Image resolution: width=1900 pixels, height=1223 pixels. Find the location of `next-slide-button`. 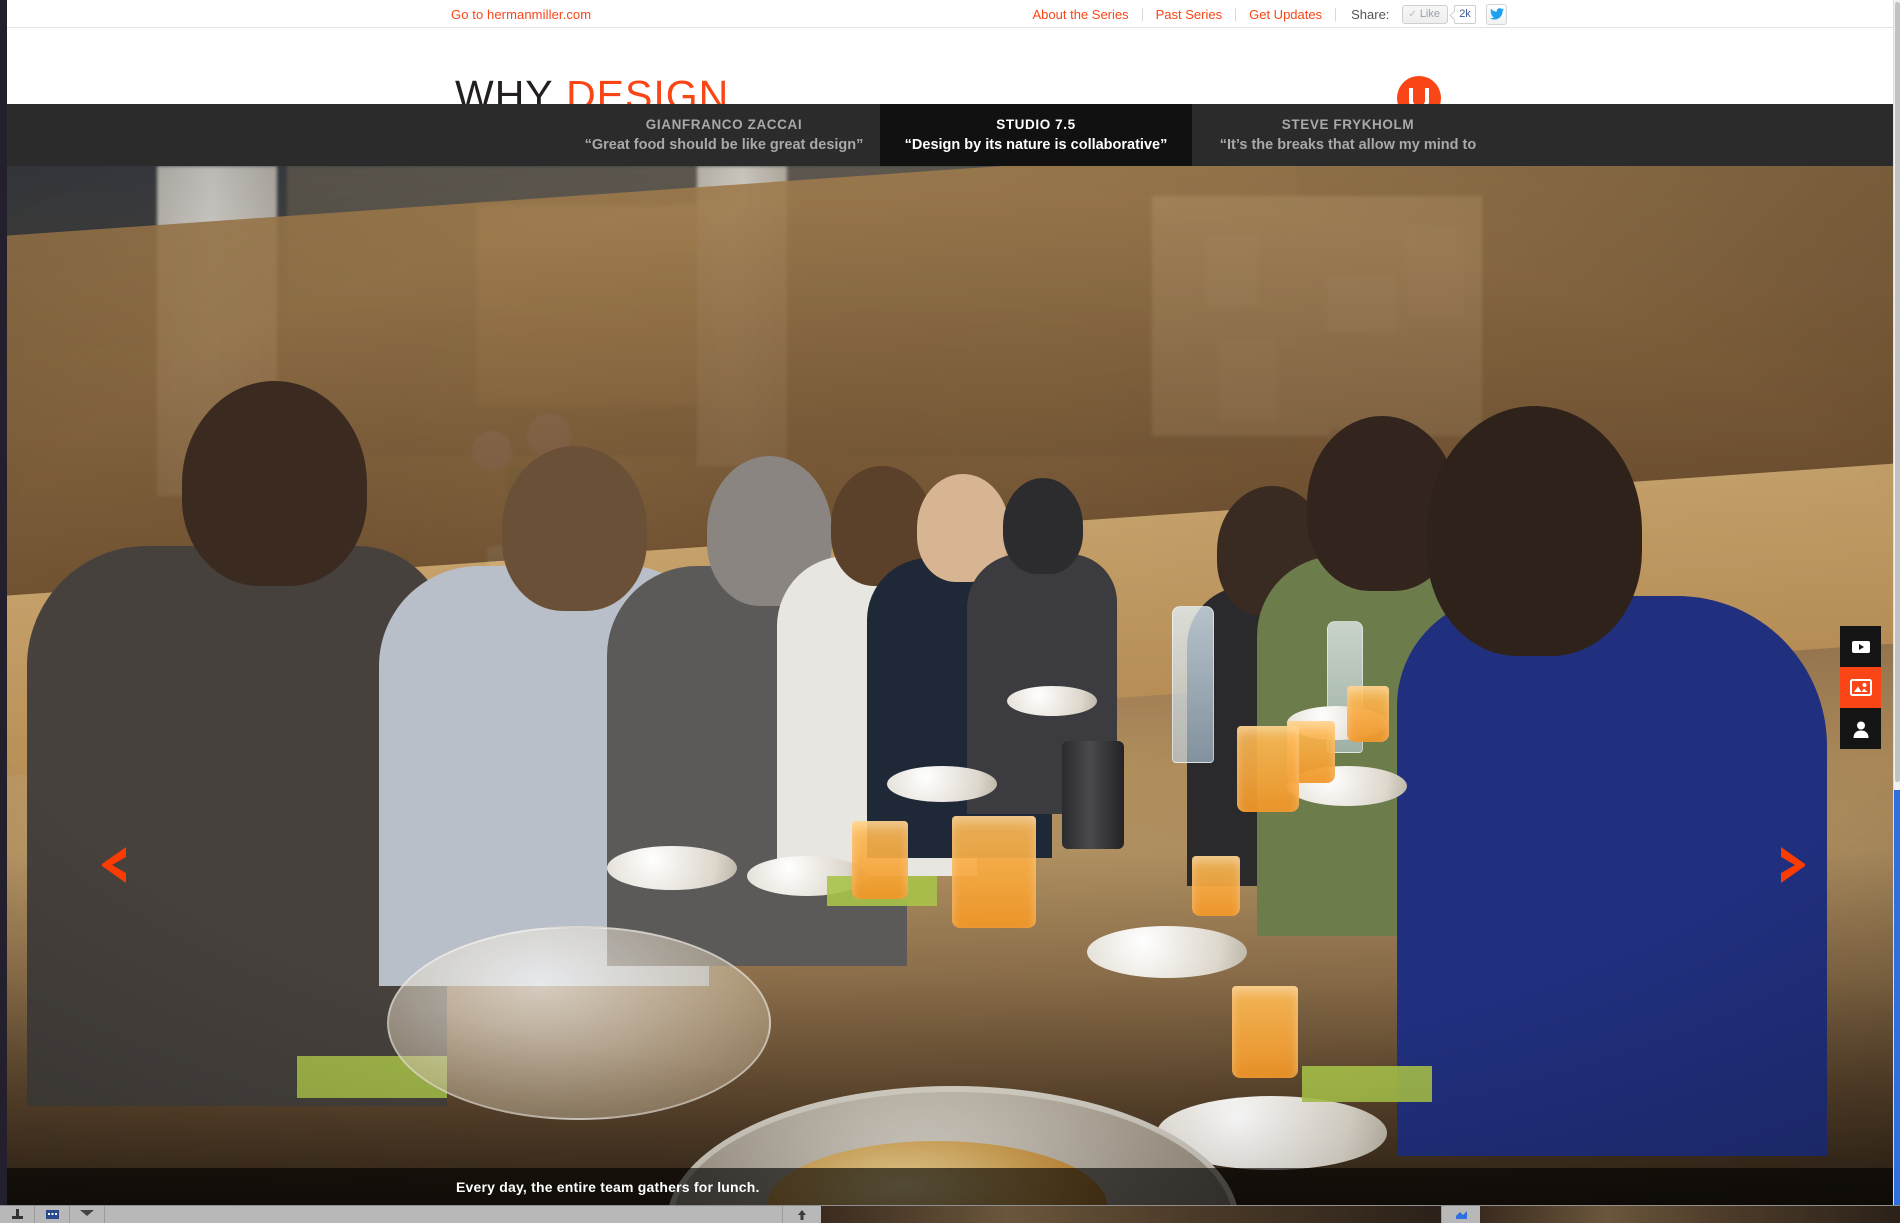

next-slide-button is located at coordinates (1792, 865).